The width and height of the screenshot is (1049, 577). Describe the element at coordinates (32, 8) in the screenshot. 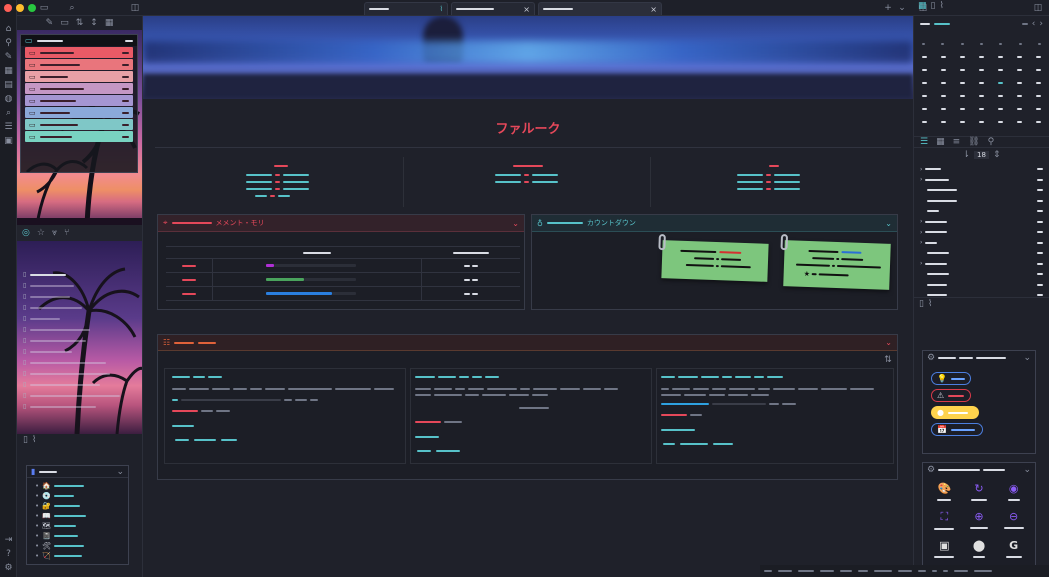

I see `maximize-window-button` at that location.